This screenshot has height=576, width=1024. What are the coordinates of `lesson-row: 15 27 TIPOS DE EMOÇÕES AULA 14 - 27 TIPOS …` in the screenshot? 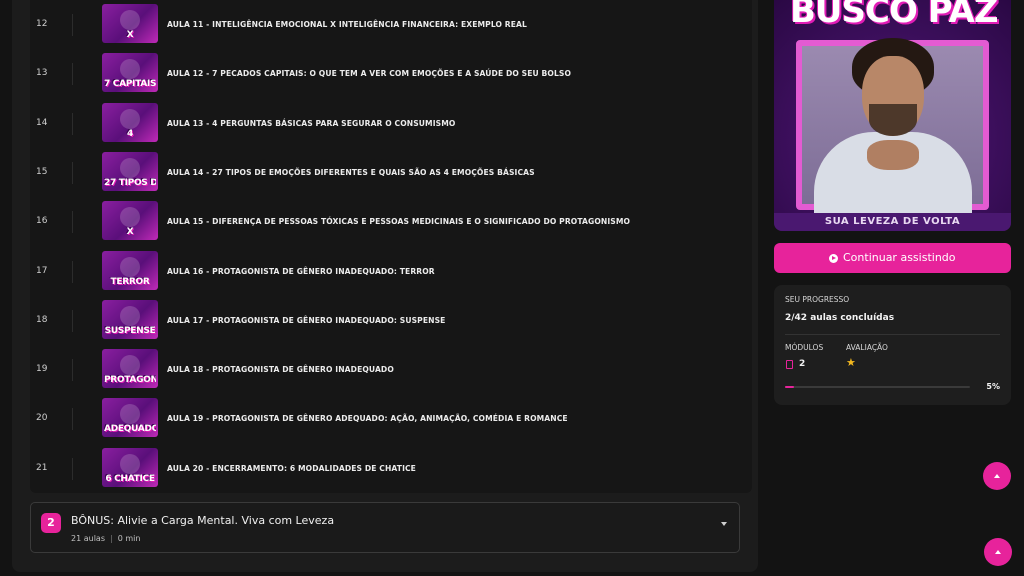 It's located at (391, 172).